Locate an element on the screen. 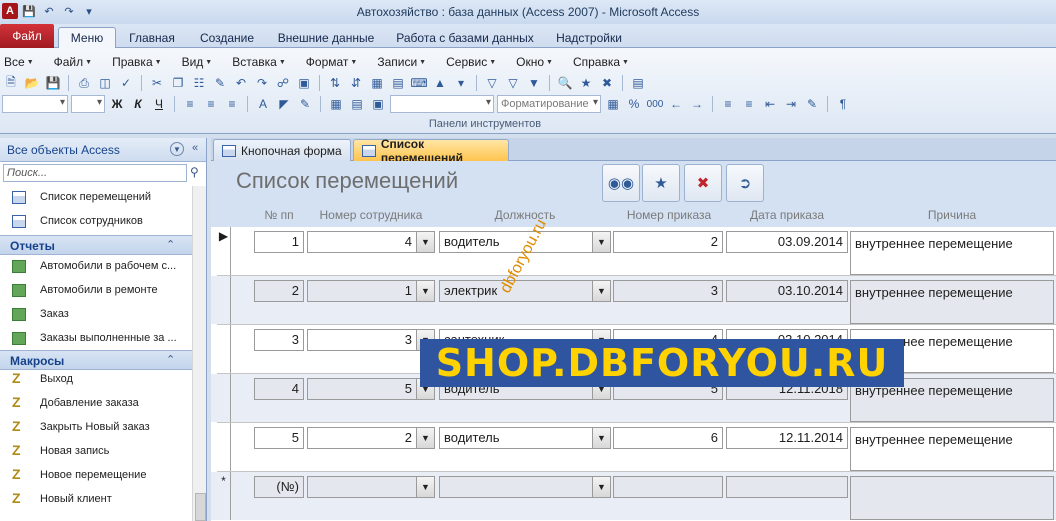 This screenshot has width=1056, height=521. save-icon: 💾 is located at coordinates (53, 83).